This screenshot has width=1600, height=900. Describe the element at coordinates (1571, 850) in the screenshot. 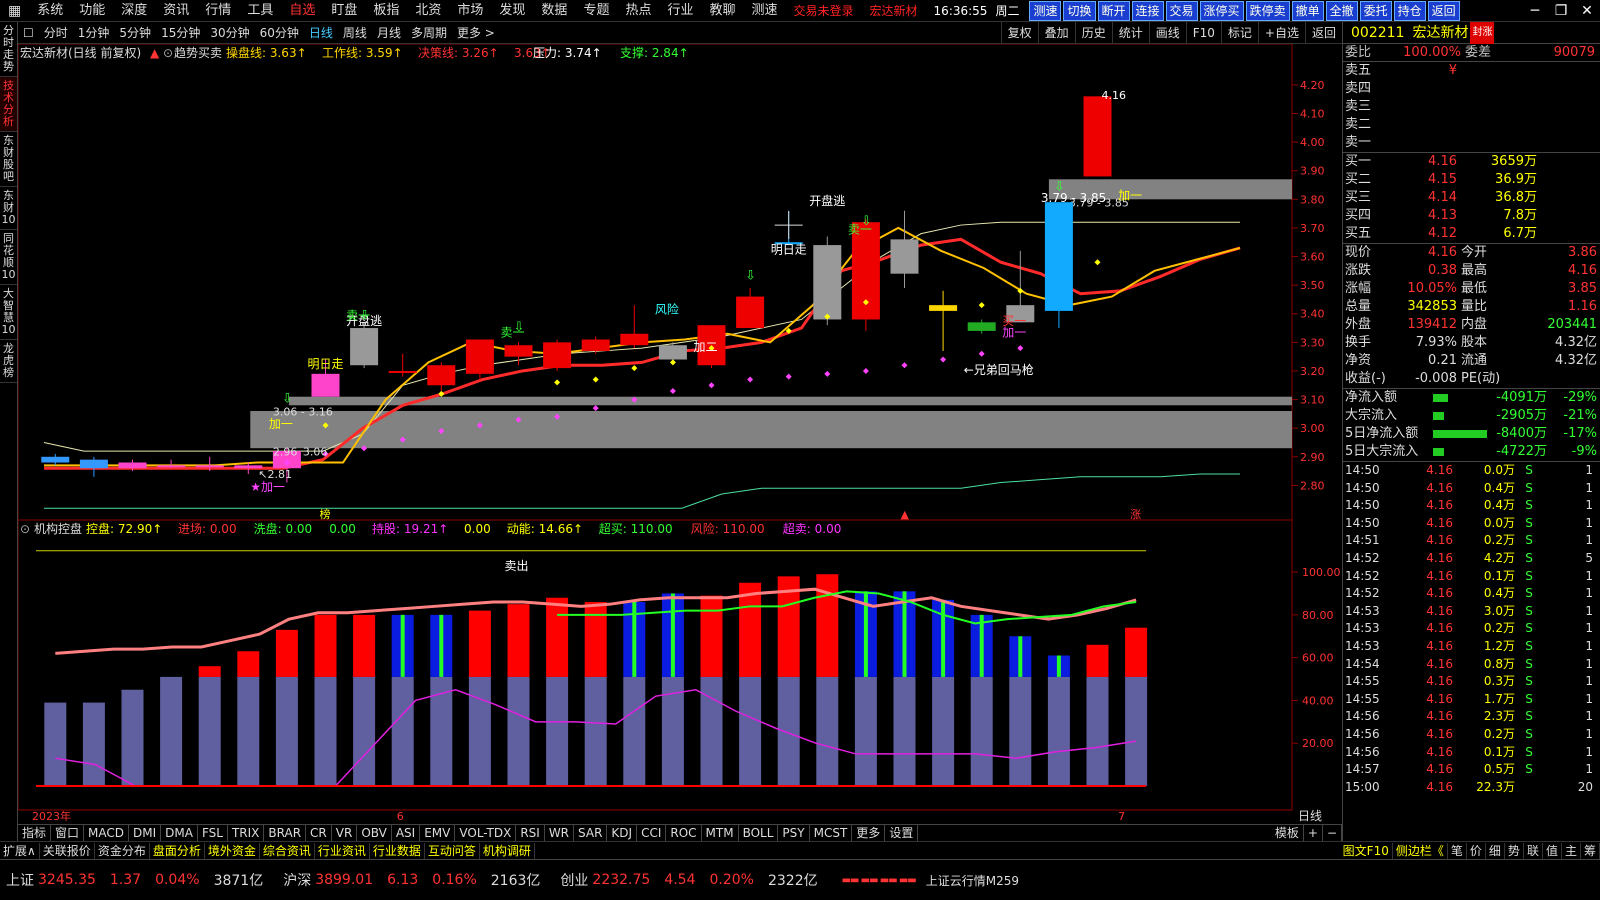

I see `ext-right-tab-8: 主` at that location.